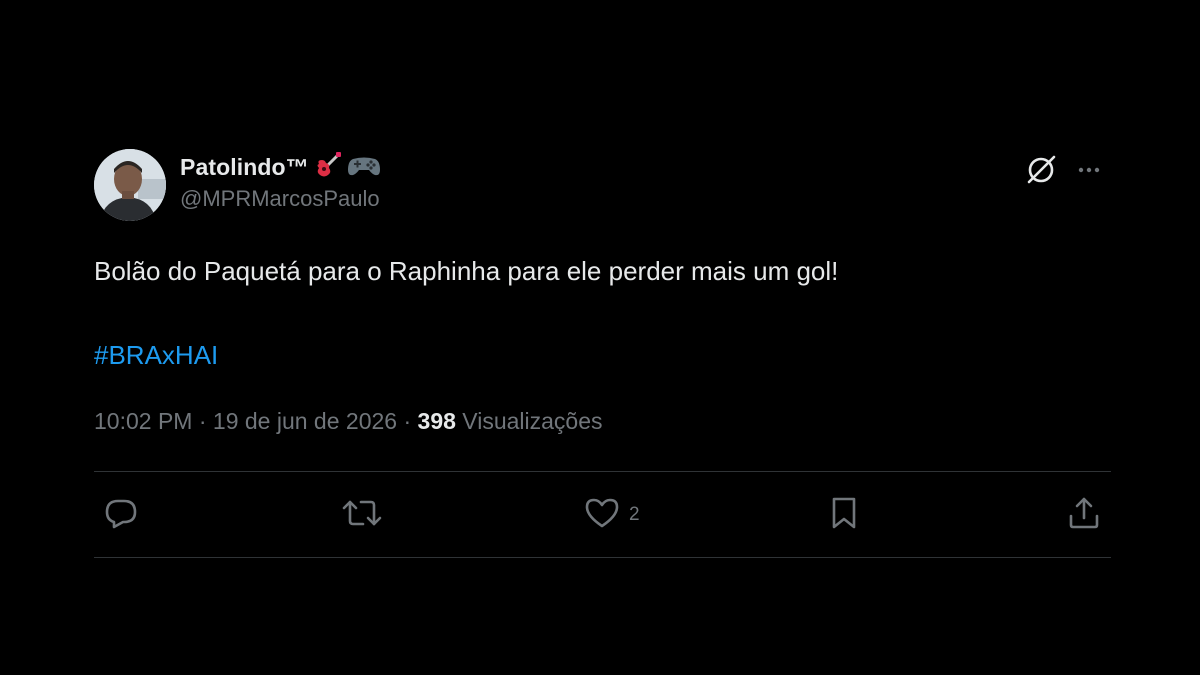  Describe the element at coordinates (143, 421) in the screenshot. I see `tweet-time: 10:02 PM` at that location.